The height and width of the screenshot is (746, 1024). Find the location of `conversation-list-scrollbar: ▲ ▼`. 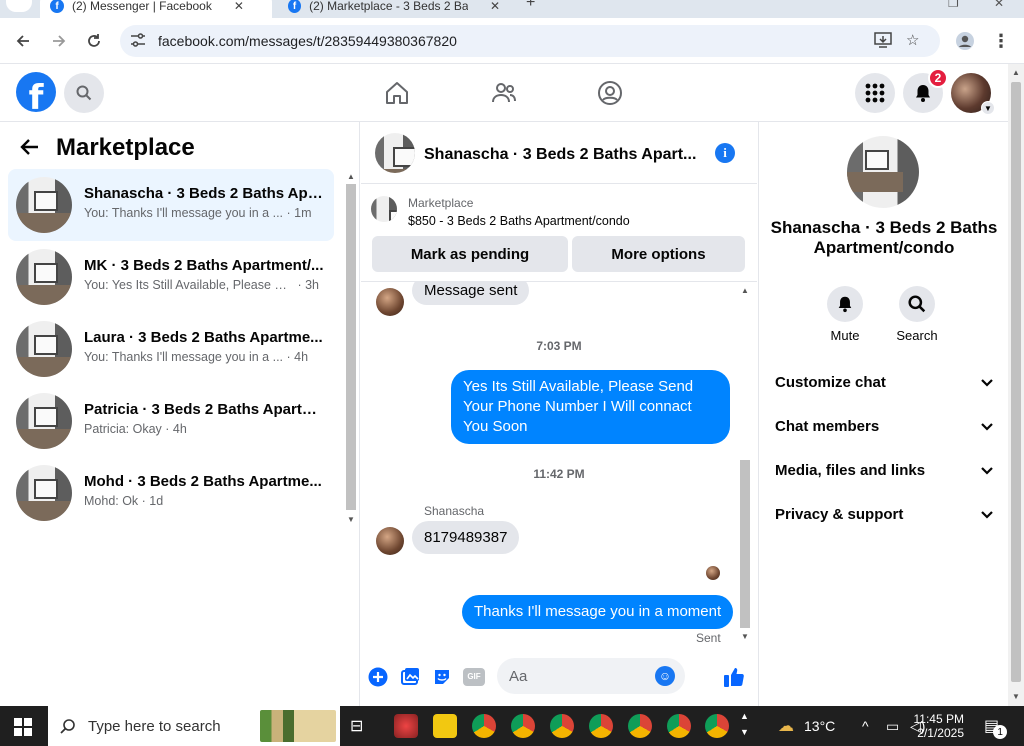

conversation-list-scrollbar: ▲ ▼ is located at coordinates (351, 349).